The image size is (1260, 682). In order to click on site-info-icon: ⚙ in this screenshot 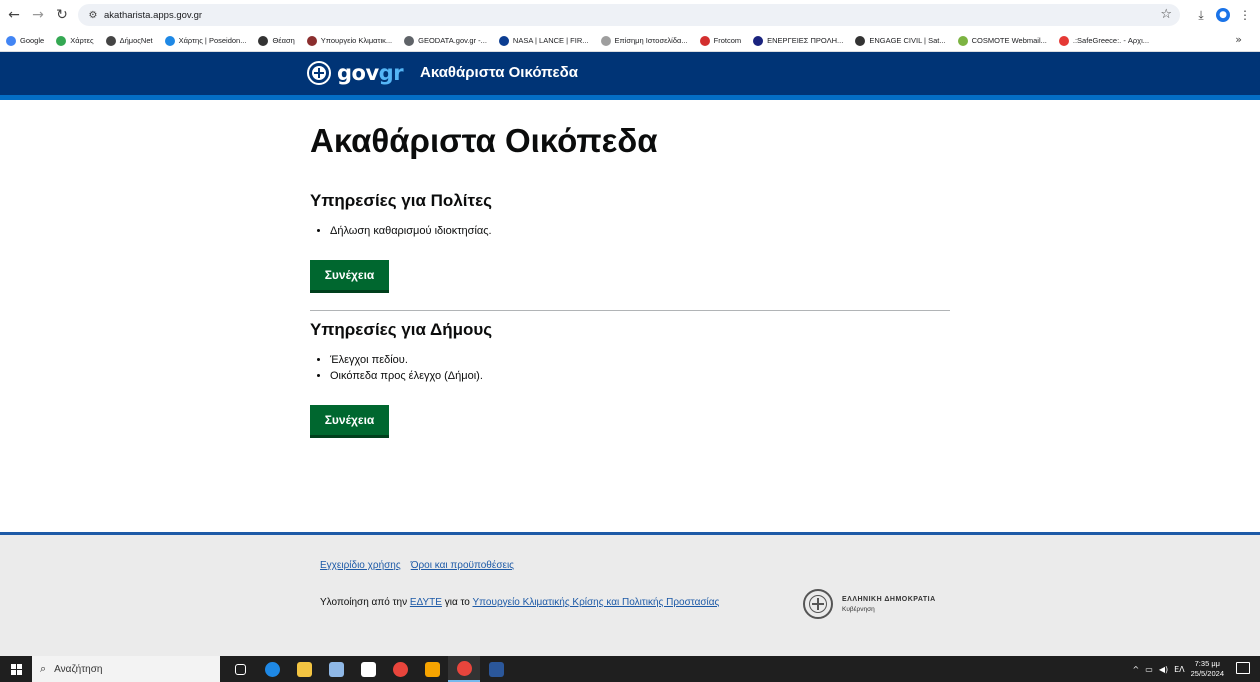, I will do `click(93, 15)`.